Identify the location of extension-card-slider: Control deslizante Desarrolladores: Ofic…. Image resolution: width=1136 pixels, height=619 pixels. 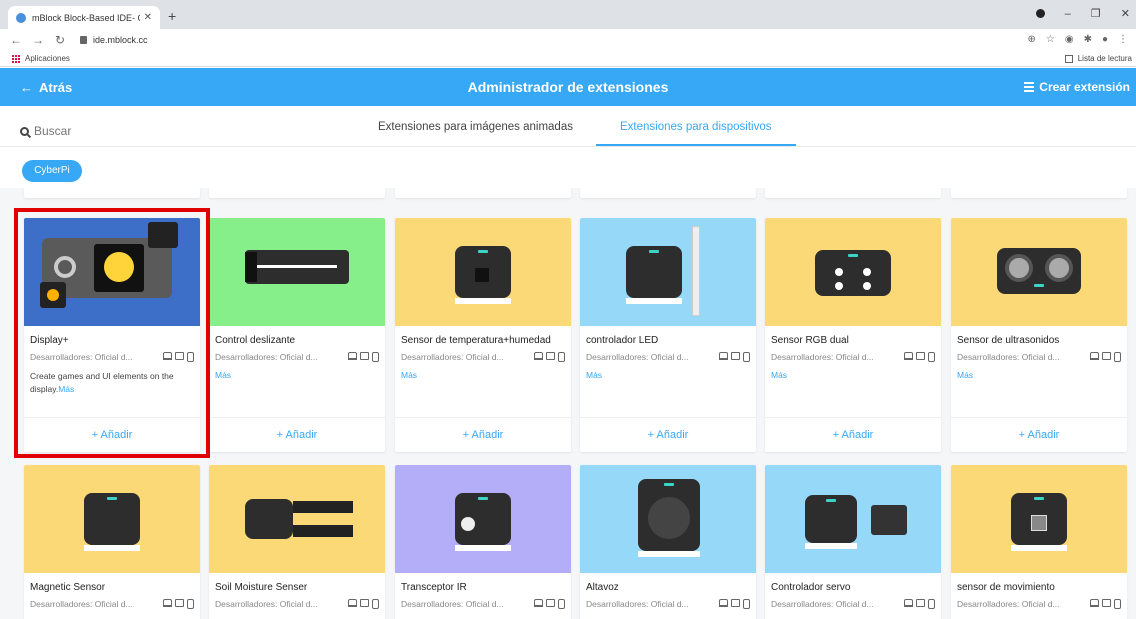
(297, 335).